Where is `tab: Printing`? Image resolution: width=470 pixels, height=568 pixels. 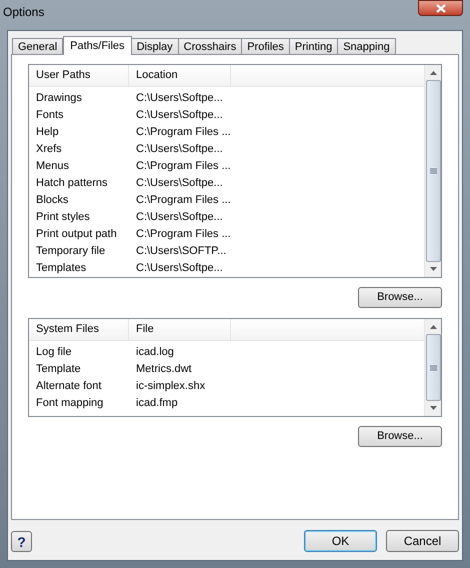
tab: Printing is located at coordinates (313, 46).